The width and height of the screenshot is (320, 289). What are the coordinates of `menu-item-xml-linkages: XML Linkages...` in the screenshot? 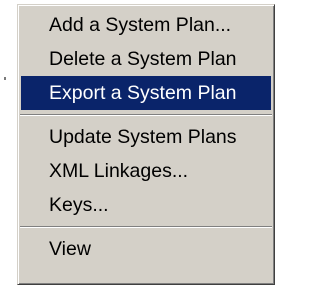 It's located at (146, 171).